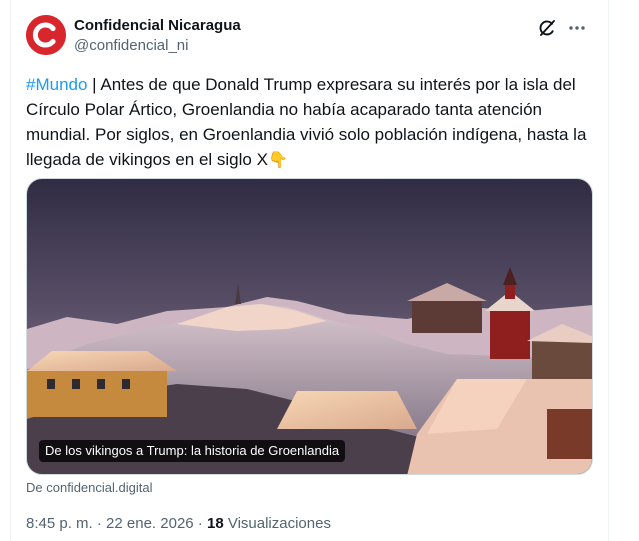 This screenshot has width=639, height=541. Describe the element at coordinates (608, 270) in the screenshot. I see `timeline-border-right` at that location.